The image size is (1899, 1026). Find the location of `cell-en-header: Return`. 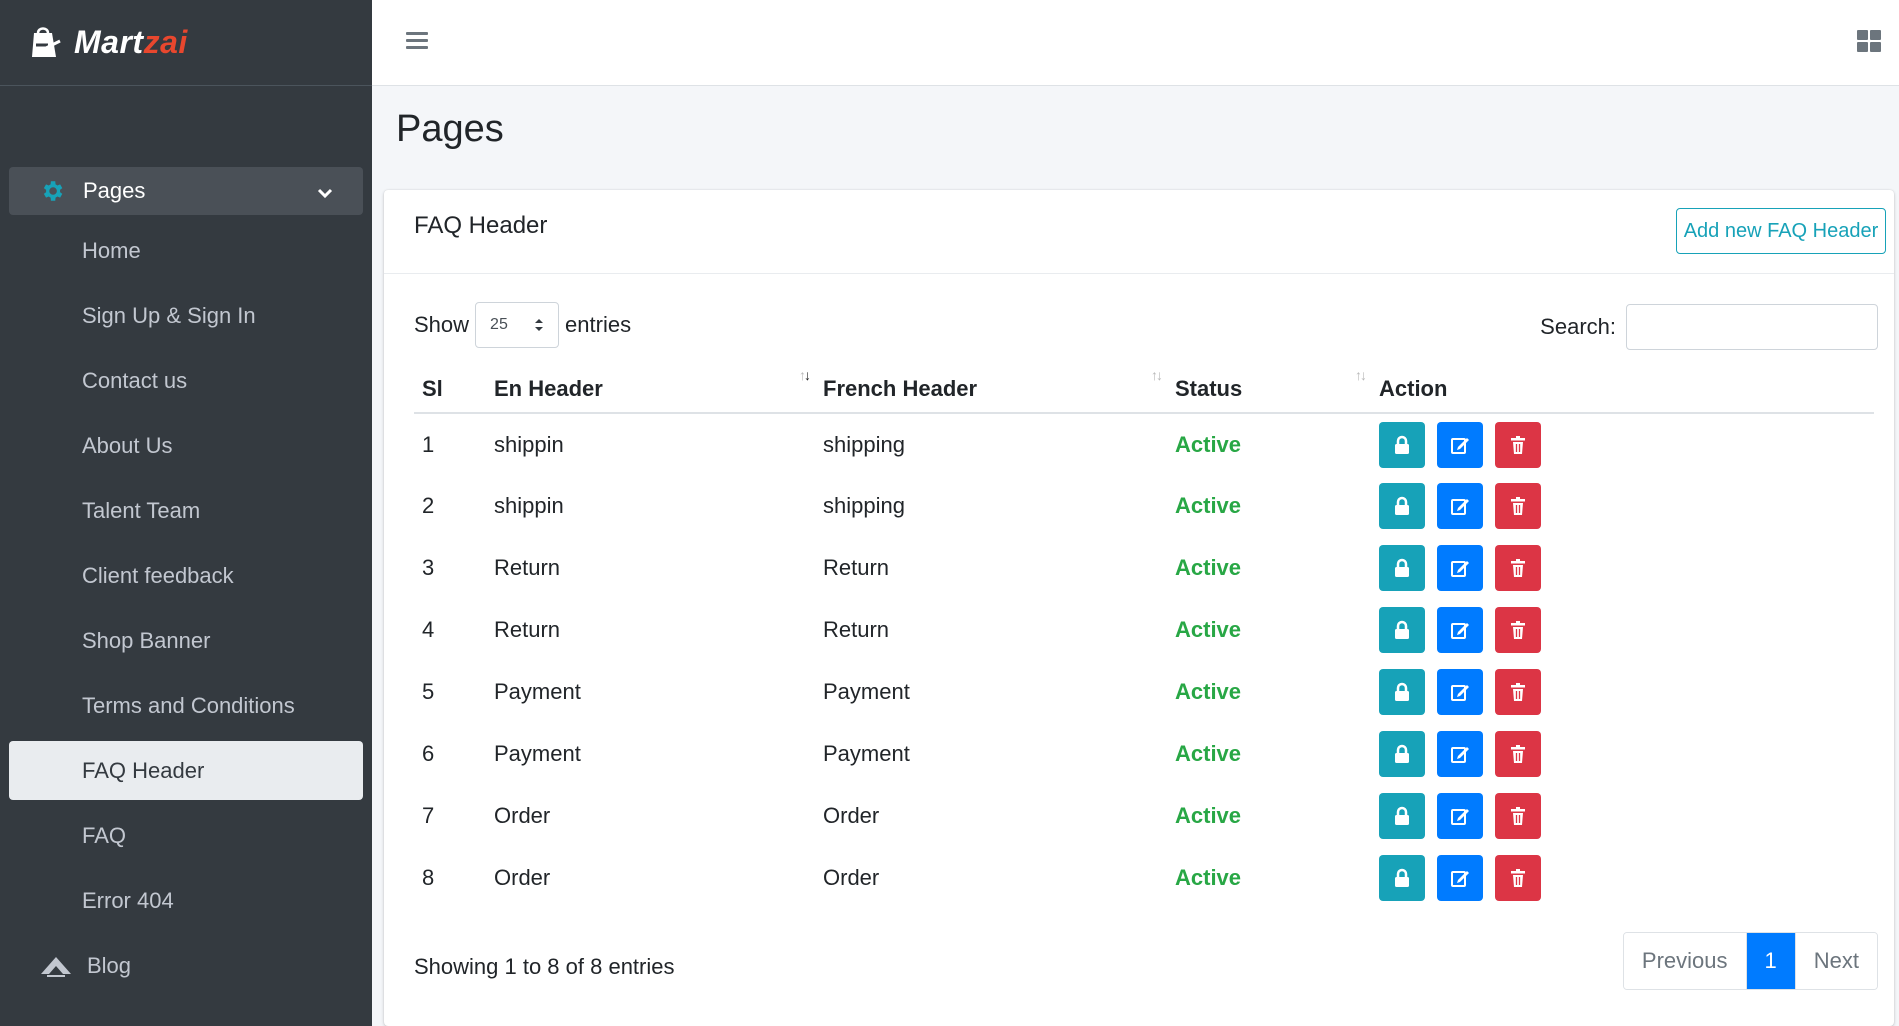

cell-en-header: Return is located at coordinates (527, 567).